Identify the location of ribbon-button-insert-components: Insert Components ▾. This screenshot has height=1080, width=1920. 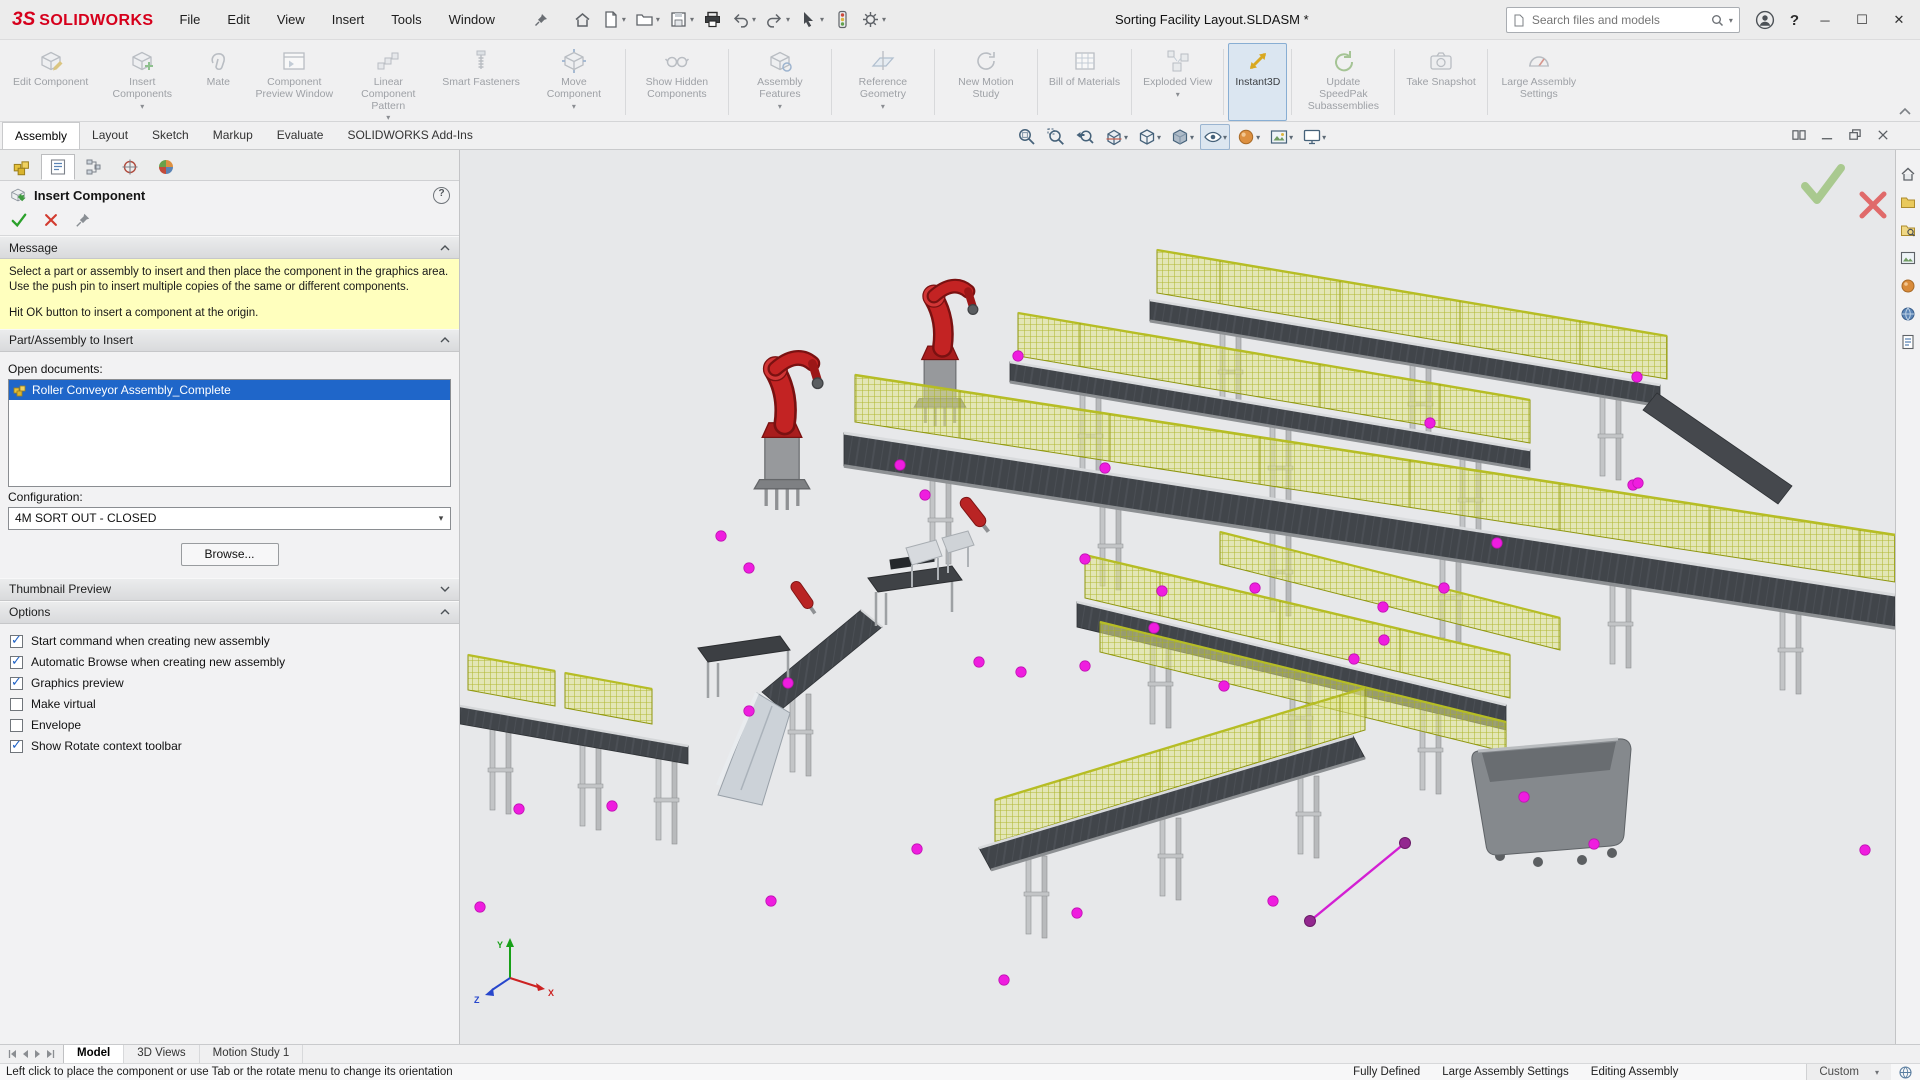
(142, 82).